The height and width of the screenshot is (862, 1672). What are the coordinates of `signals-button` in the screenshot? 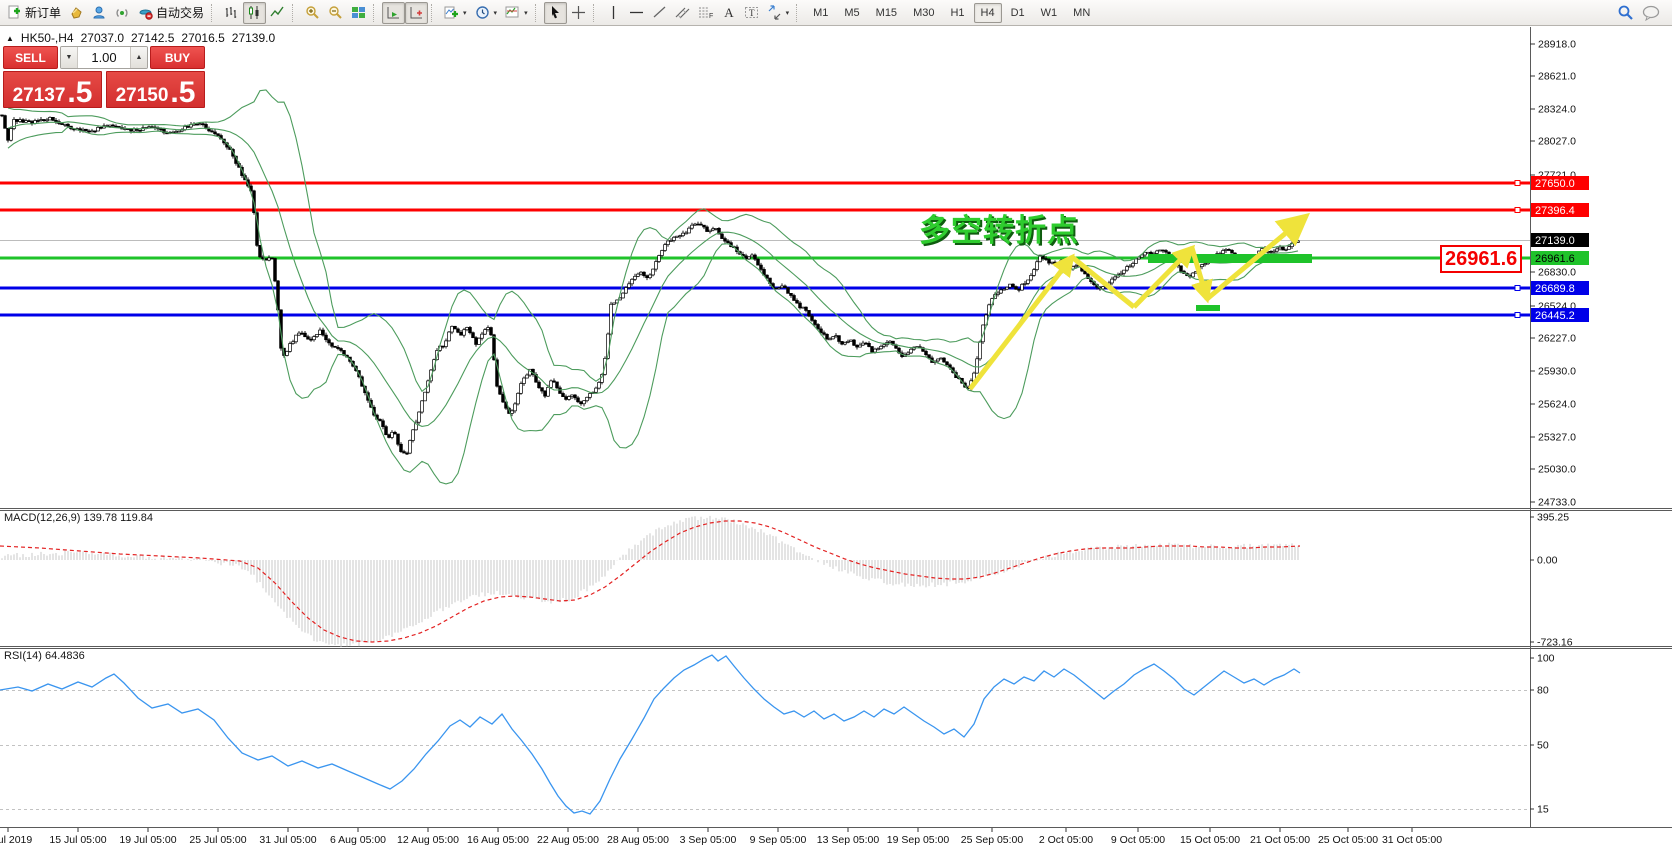 It's located at (122, 13).